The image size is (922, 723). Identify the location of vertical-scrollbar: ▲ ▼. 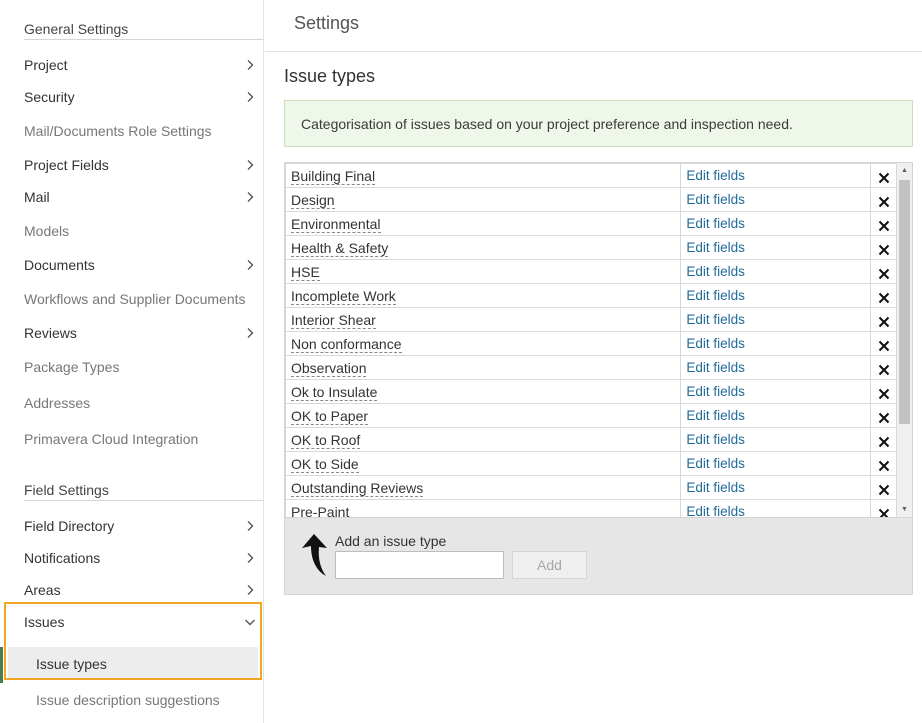
(904, 340).